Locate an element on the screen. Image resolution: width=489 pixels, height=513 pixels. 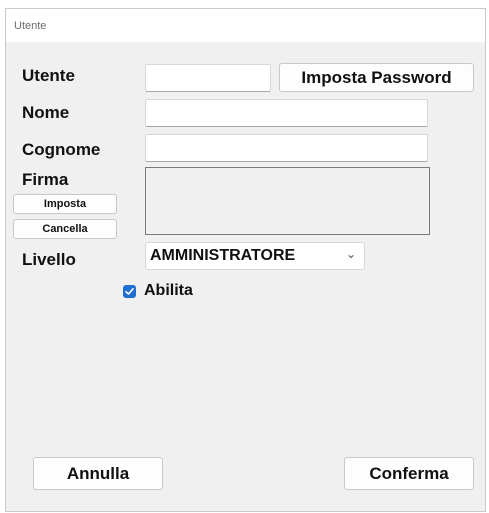
nome-label: Nome is located at coordinates (46, 112).